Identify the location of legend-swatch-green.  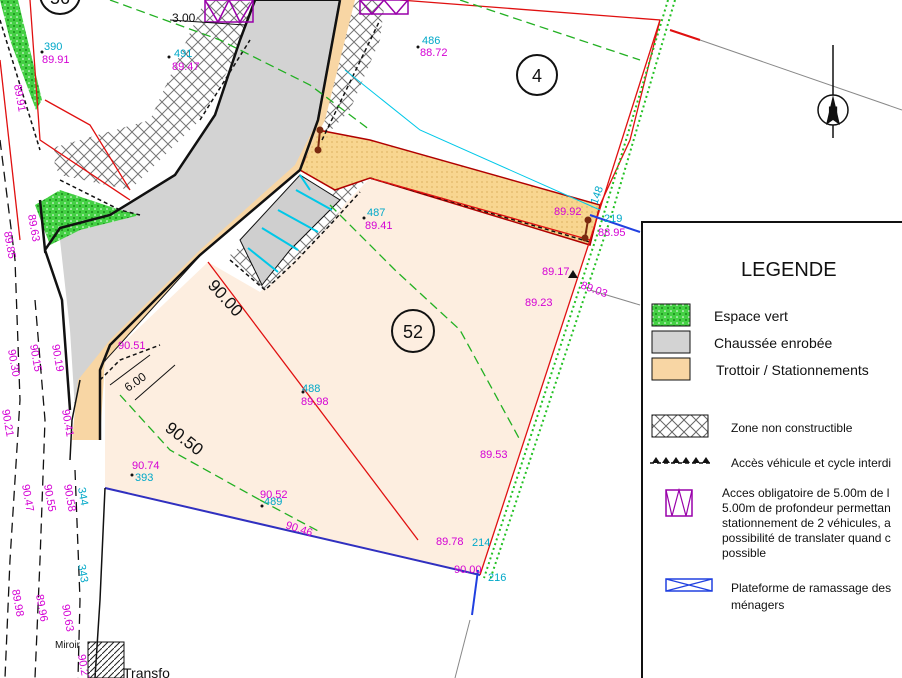
(671, 315).